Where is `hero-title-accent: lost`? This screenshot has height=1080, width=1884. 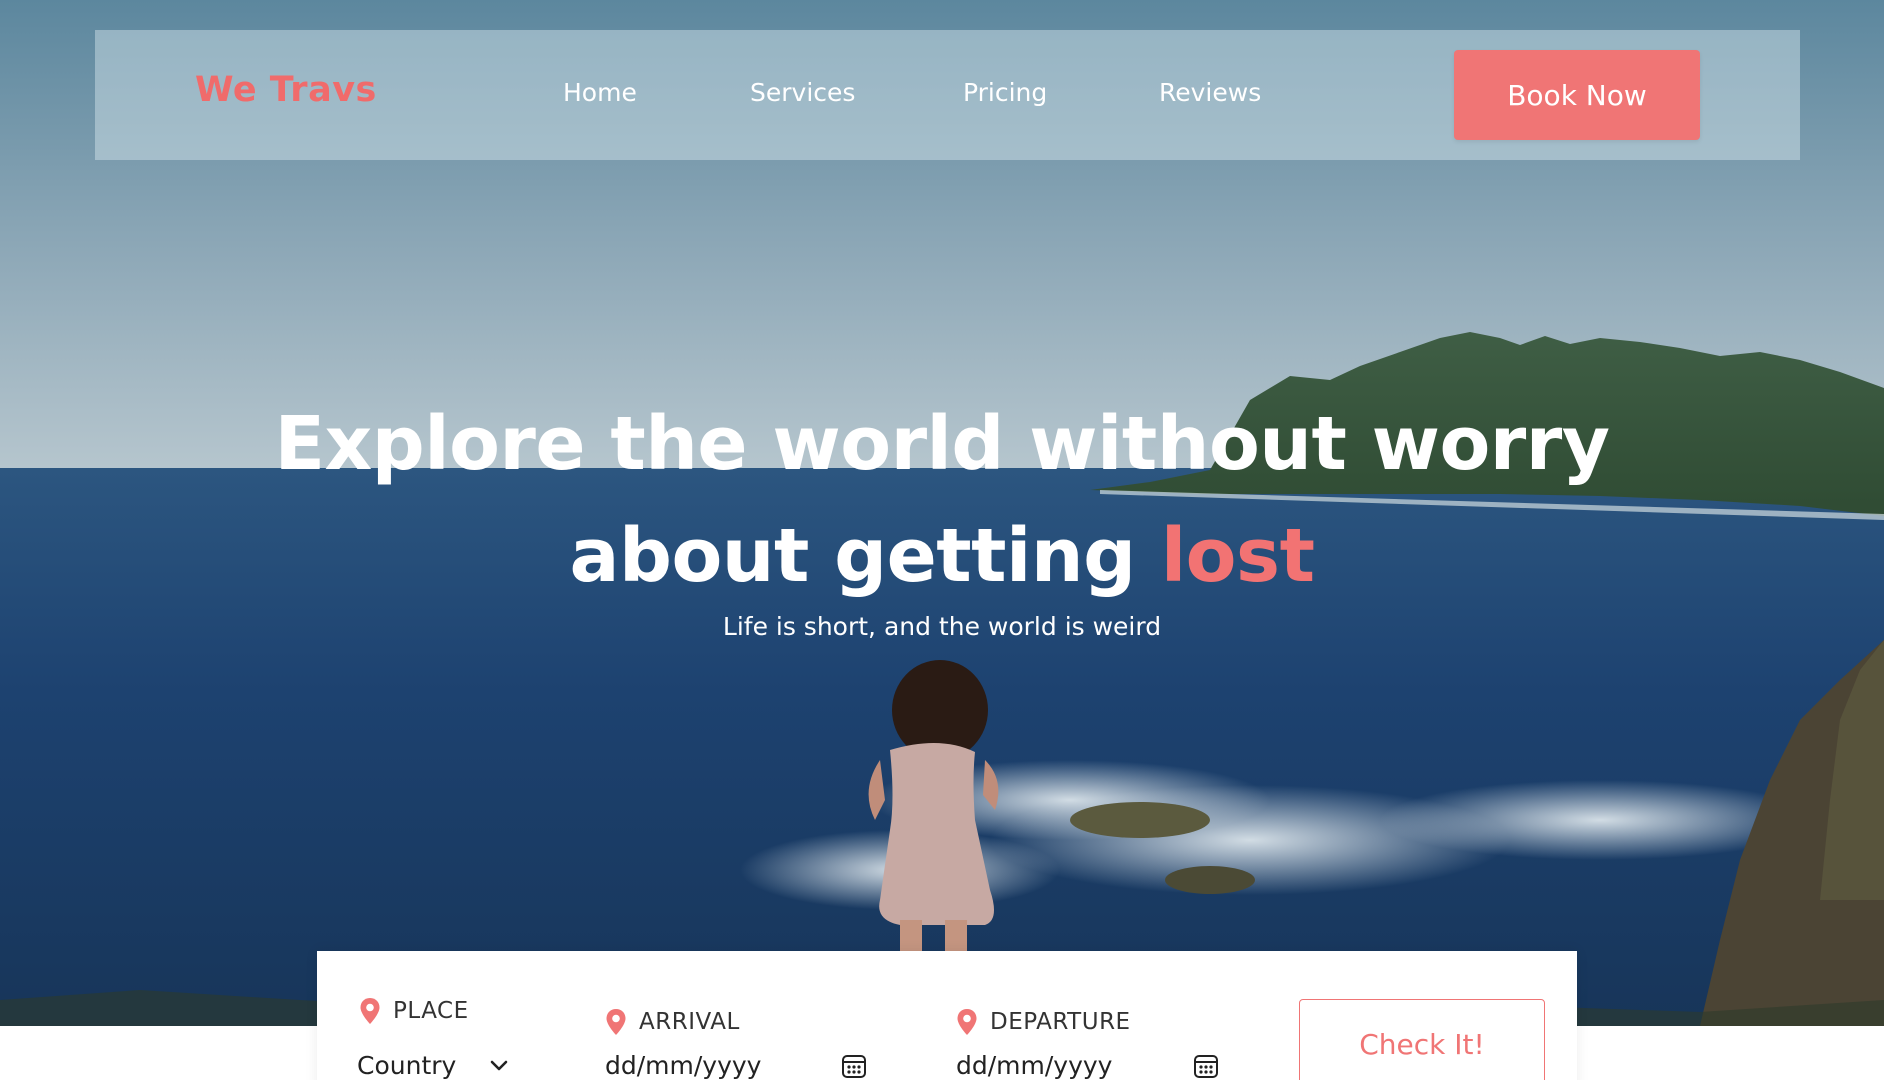 hero-title-accent: lost is located at coordinates (1237, 556).